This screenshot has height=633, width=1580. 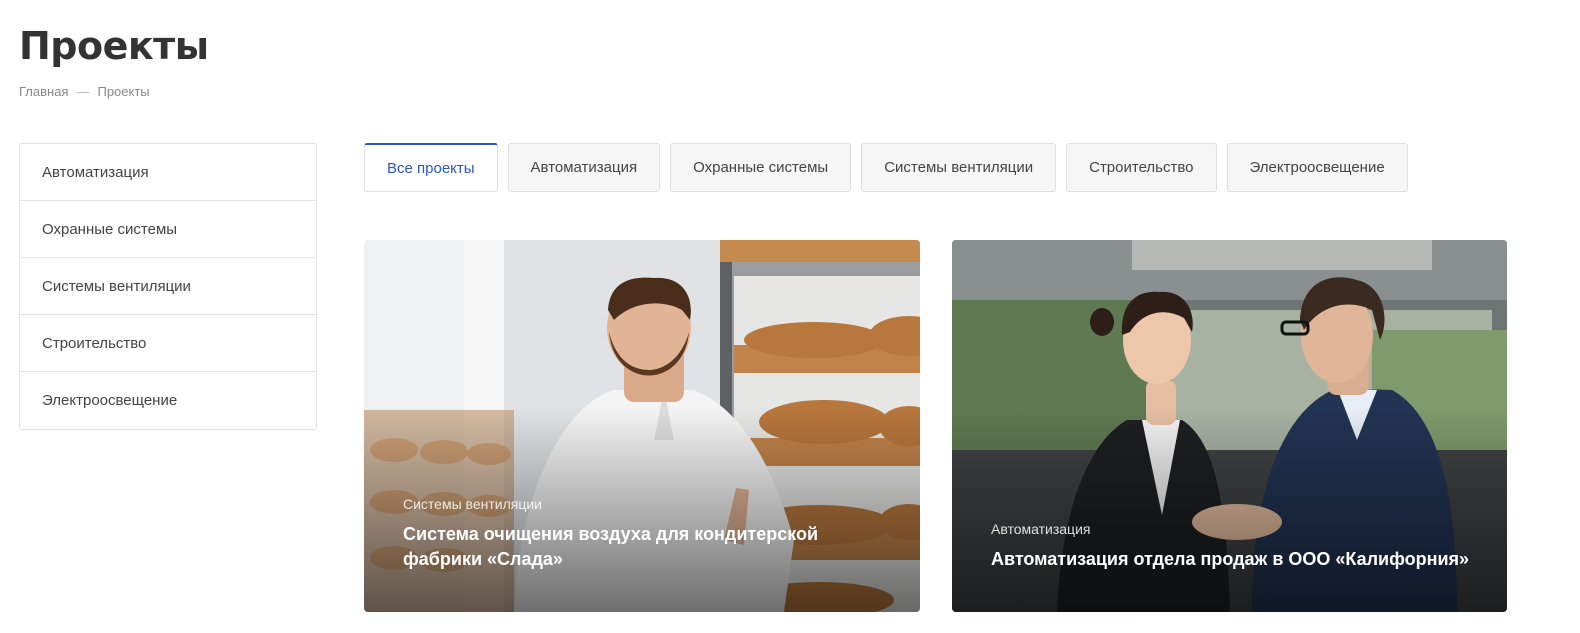 I want to click on tab-lighting: Электроосвещение, so click(x=1317, y=167).